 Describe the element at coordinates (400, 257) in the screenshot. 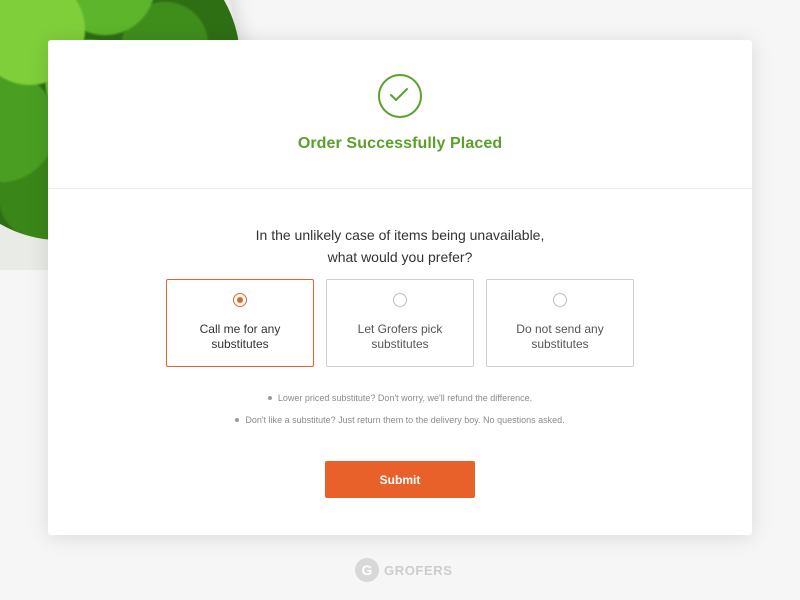

I see `question-line-2: what would you prefer?` at that location.